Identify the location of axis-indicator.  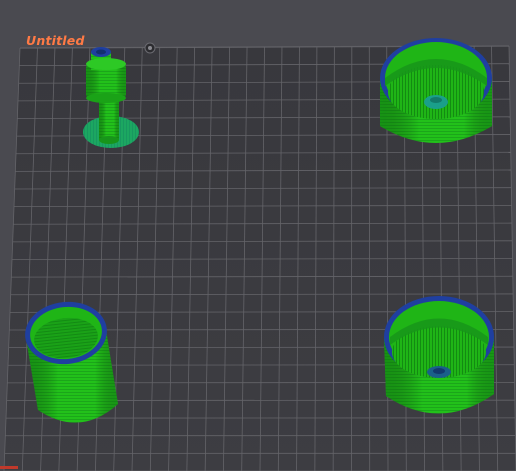
(9, 467).